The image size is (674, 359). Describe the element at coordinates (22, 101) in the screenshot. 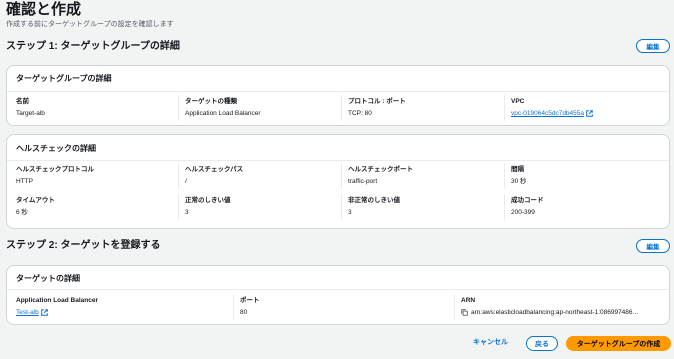

I see `field-label: 名前` at that location.